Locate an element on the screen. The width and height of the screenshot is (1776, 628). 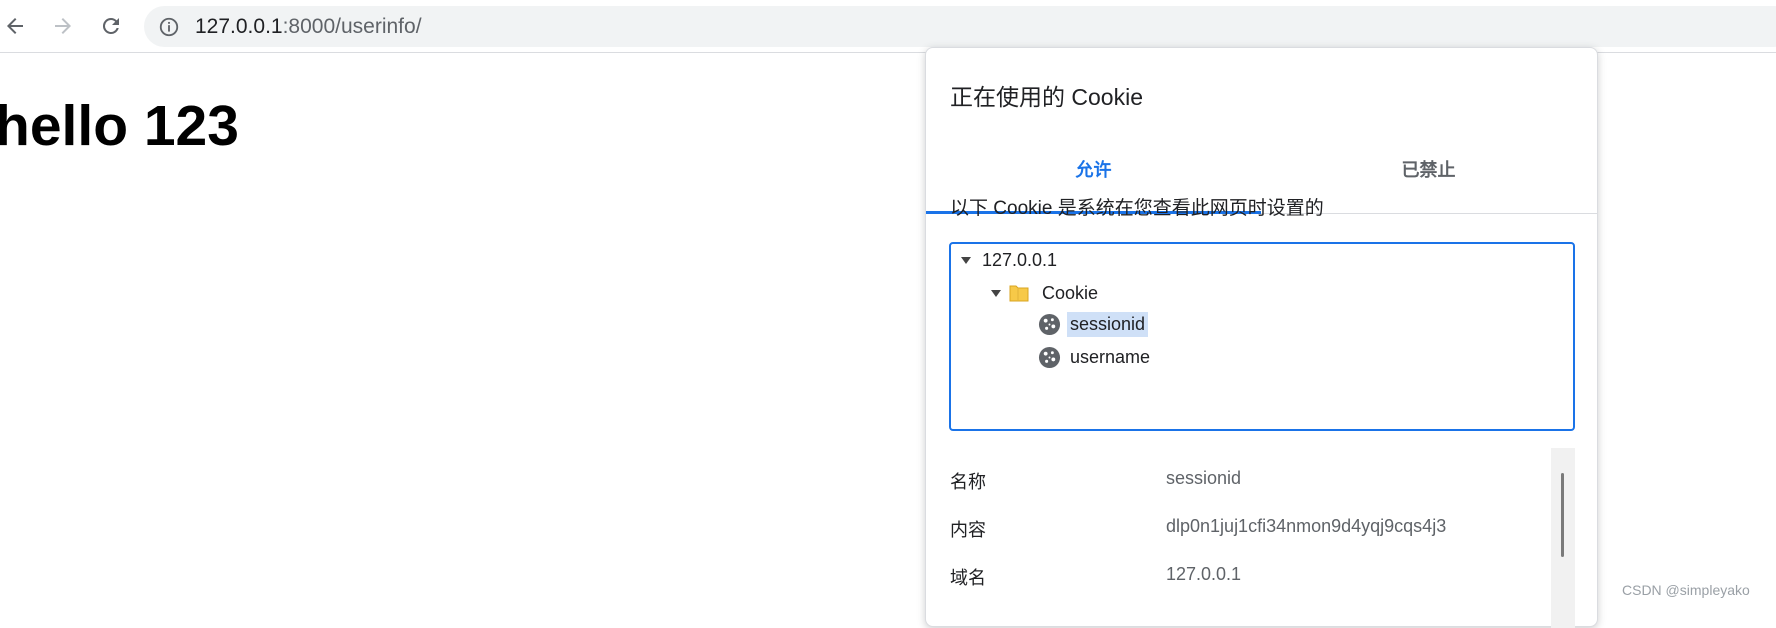
browser-toolbar: 127.0.0.1:8000/userinfo/ is located at coordinates (888, 26).